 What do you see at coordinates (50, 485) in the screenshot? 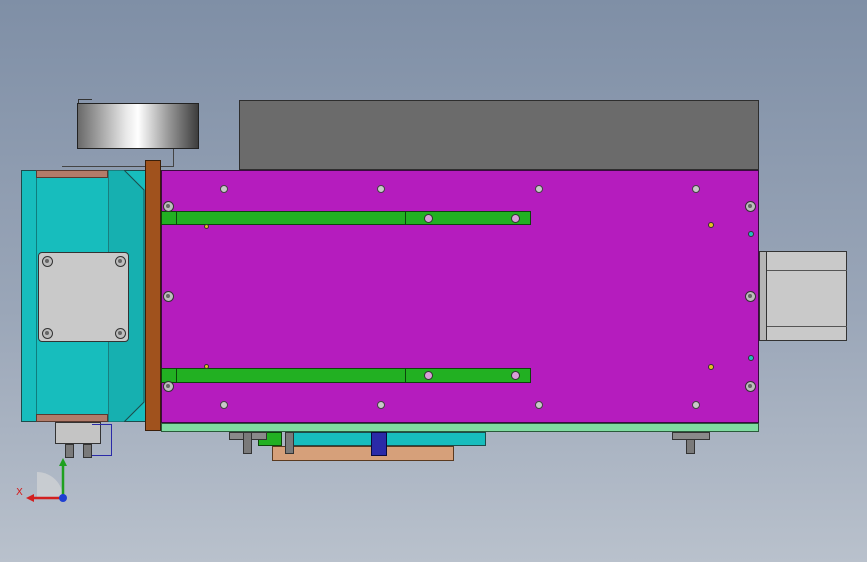
I see `triad-arc` at bounding box center [50, 485].